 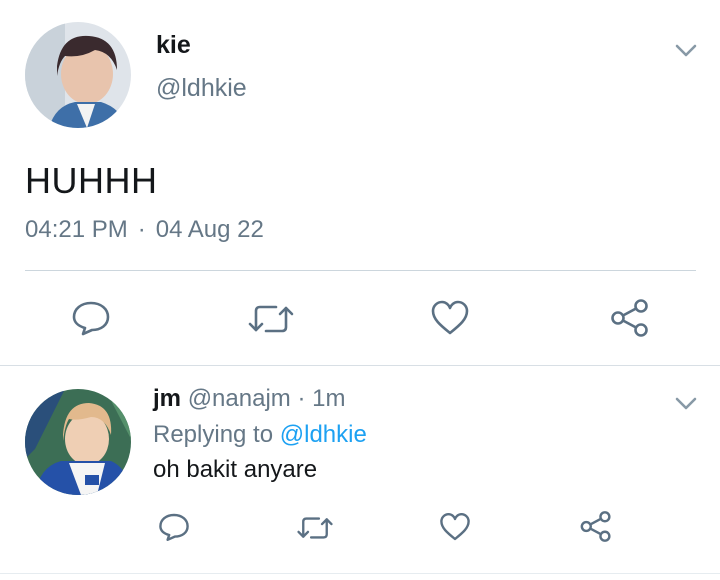 What do you see at coordinates (167, 398) in the screenshot?
I see `author-name: jm` at bounding box center [167, 398].